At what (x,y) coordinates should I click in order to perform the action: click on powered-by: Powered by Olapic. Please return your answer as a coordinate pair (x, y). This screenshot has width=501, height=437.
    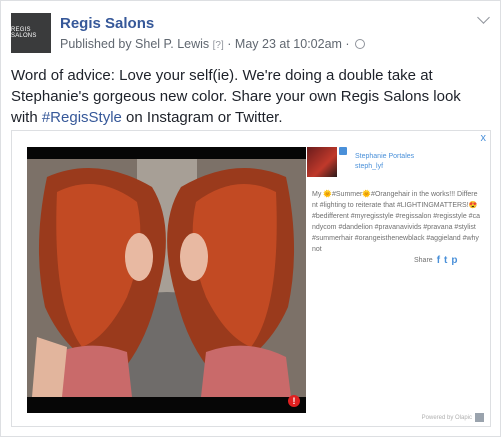
    Looking at the image, I should click on (447, 418).